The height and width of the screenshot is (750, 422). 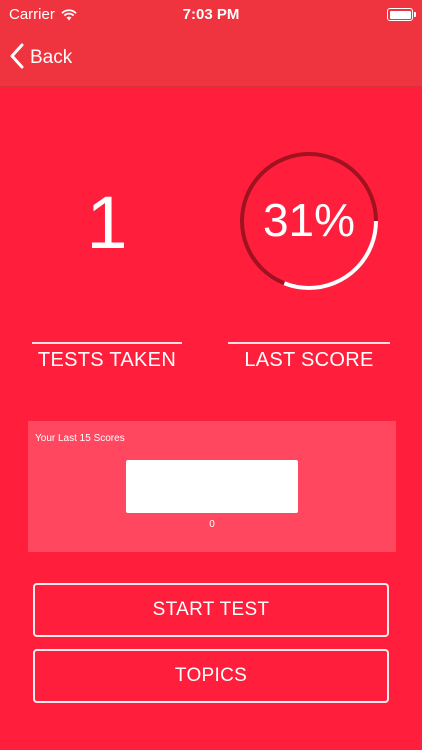 I want to click on status-time: 7:03 PM, so click(x=211, y=14).